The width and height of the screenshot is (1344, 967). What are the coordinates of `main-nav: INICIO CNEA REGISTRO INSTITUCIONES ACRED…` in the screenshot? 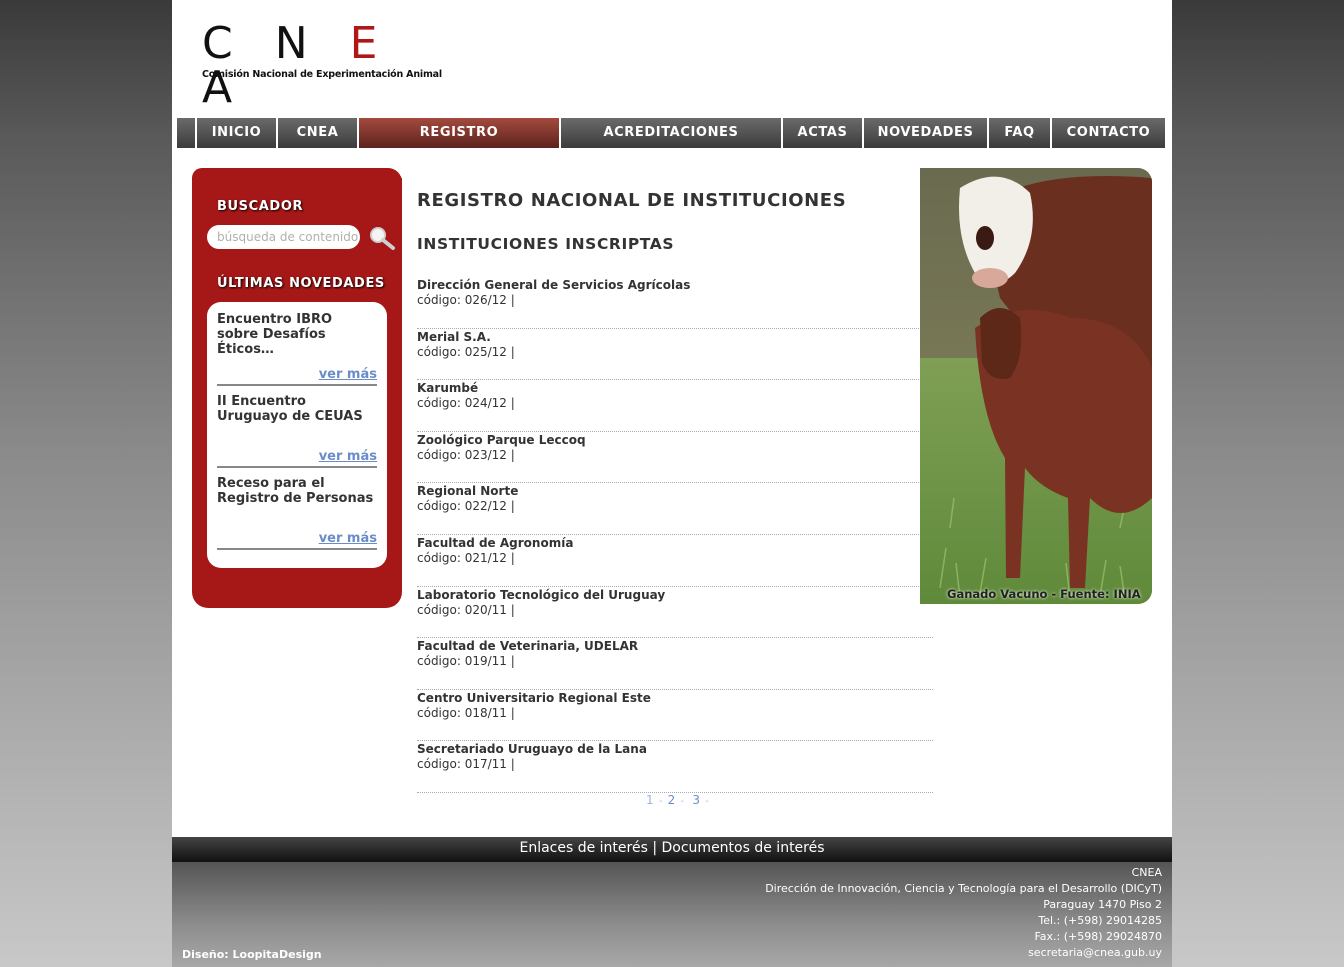 It's located at (671, 144).